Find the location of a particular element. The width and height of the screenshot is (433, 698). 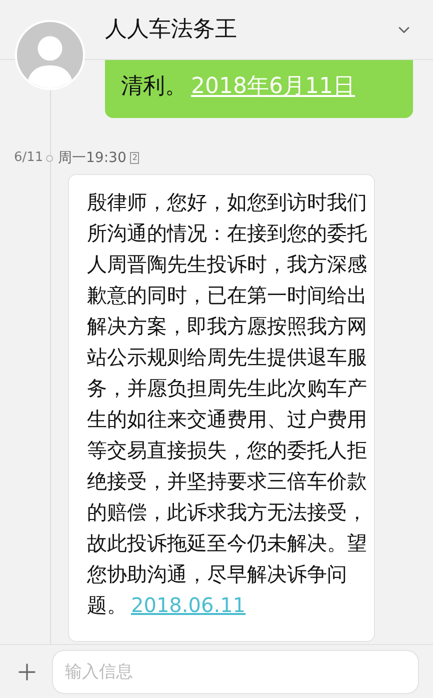

message-input: 输入信息 is located at coordinates (235, 672).